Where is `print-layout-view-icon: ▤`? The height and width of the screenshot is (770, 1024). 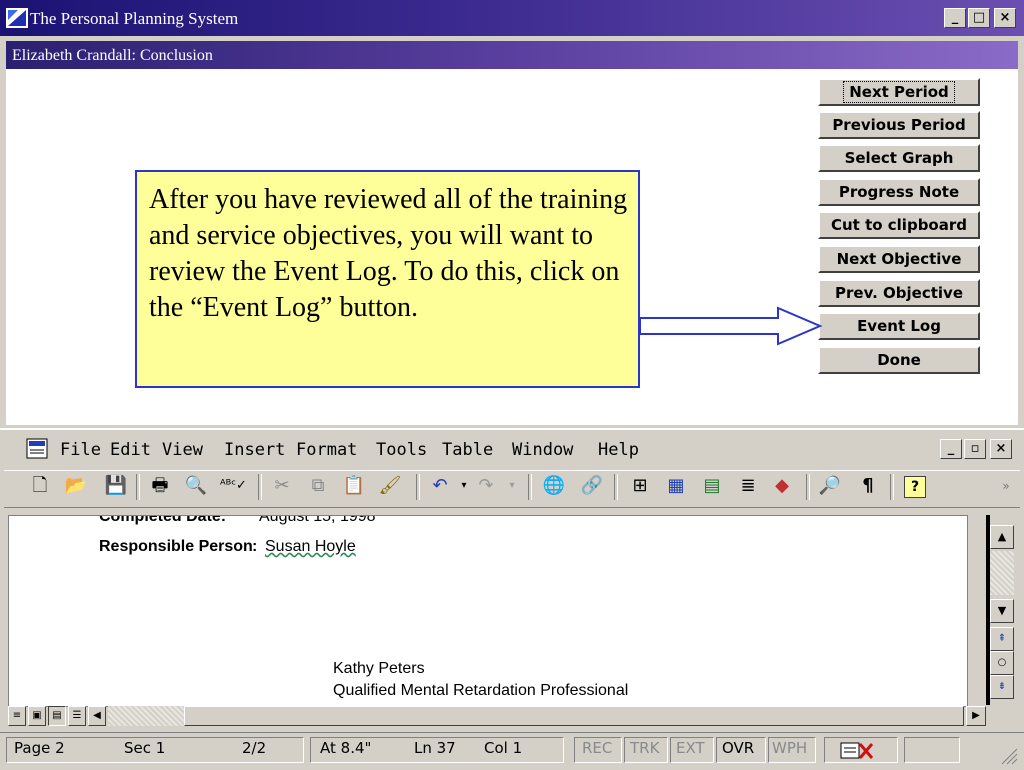 print-layout-view-icon: ▤ is located at coordinates (57, 716).